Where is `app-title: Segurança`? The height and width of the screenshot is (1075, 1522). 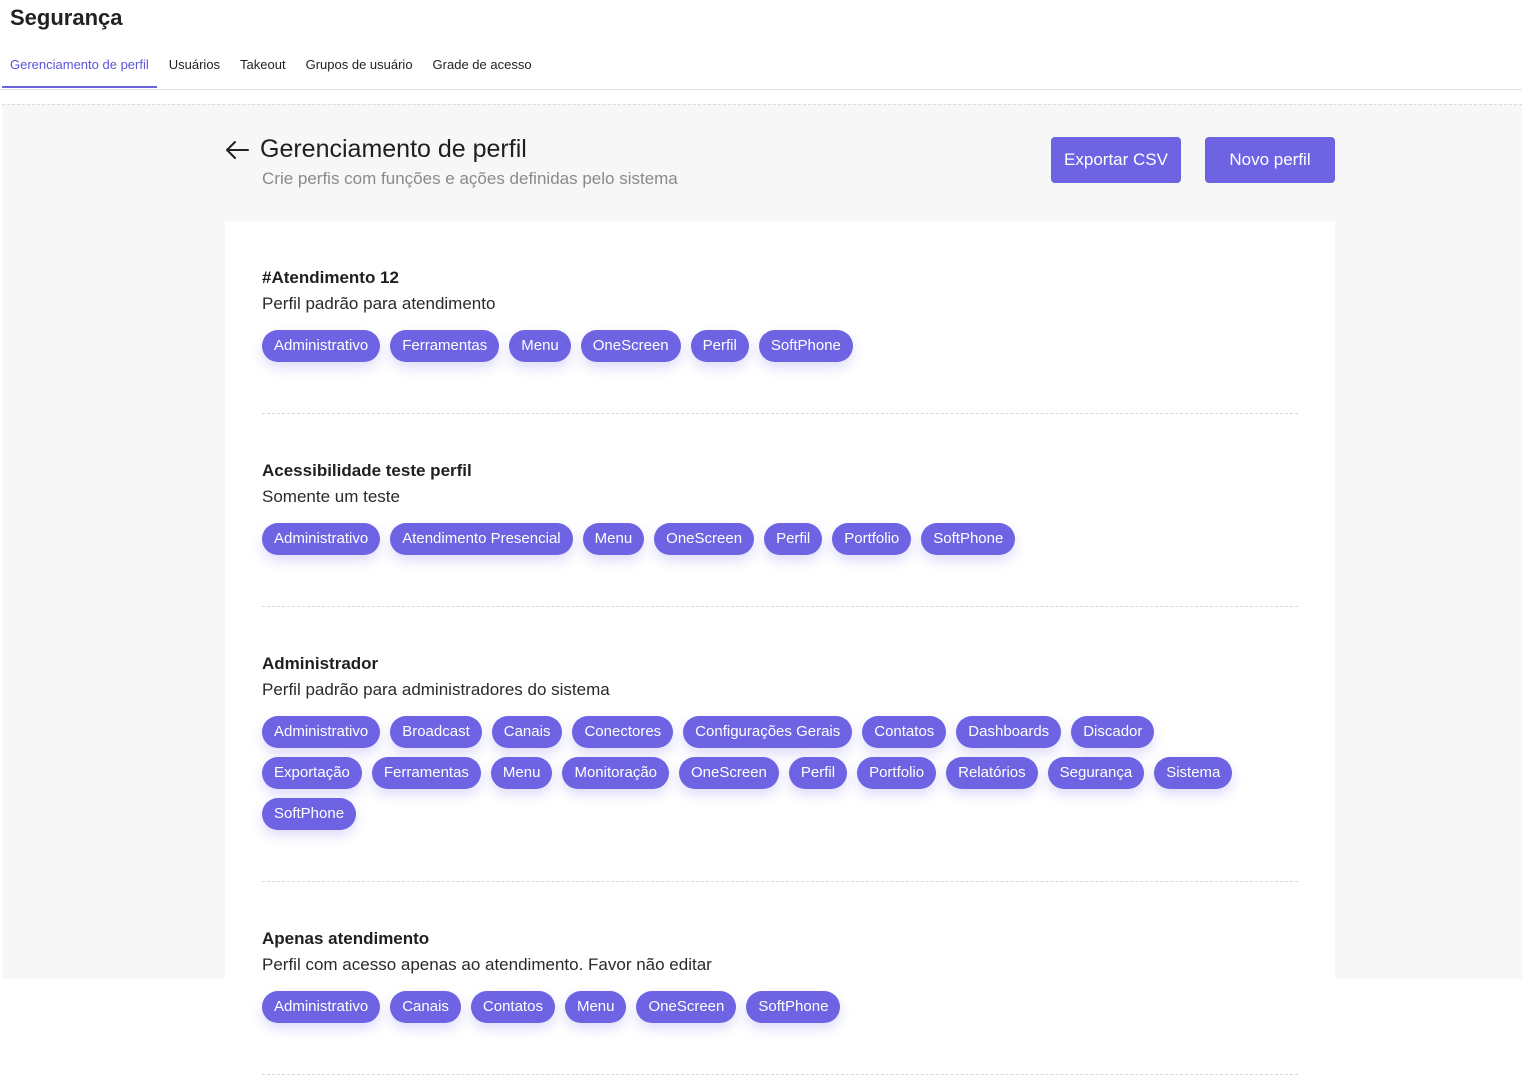
app-title: Segurança is located at coordinates (66, 17).